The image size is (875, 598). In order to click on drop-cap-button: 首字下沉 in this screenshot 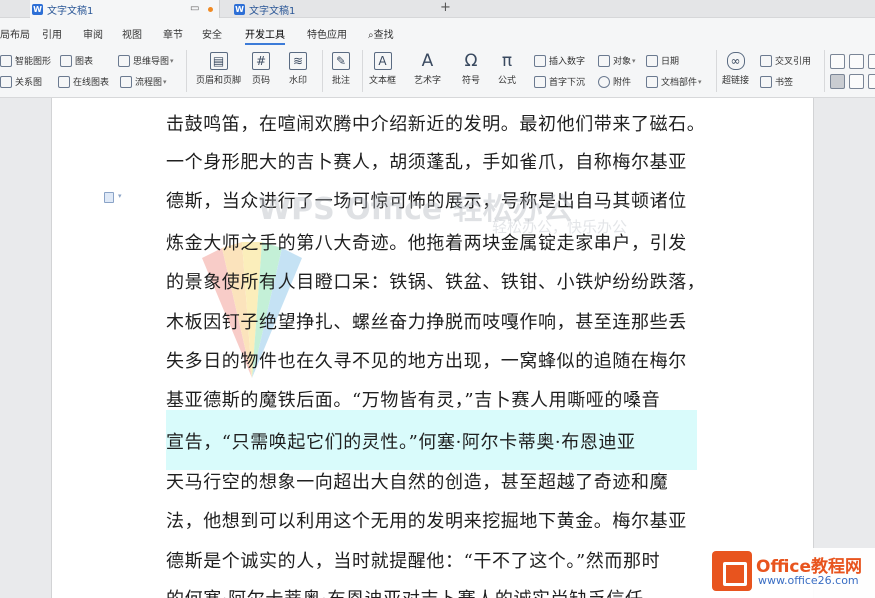, I will do `click(559, 81)`.